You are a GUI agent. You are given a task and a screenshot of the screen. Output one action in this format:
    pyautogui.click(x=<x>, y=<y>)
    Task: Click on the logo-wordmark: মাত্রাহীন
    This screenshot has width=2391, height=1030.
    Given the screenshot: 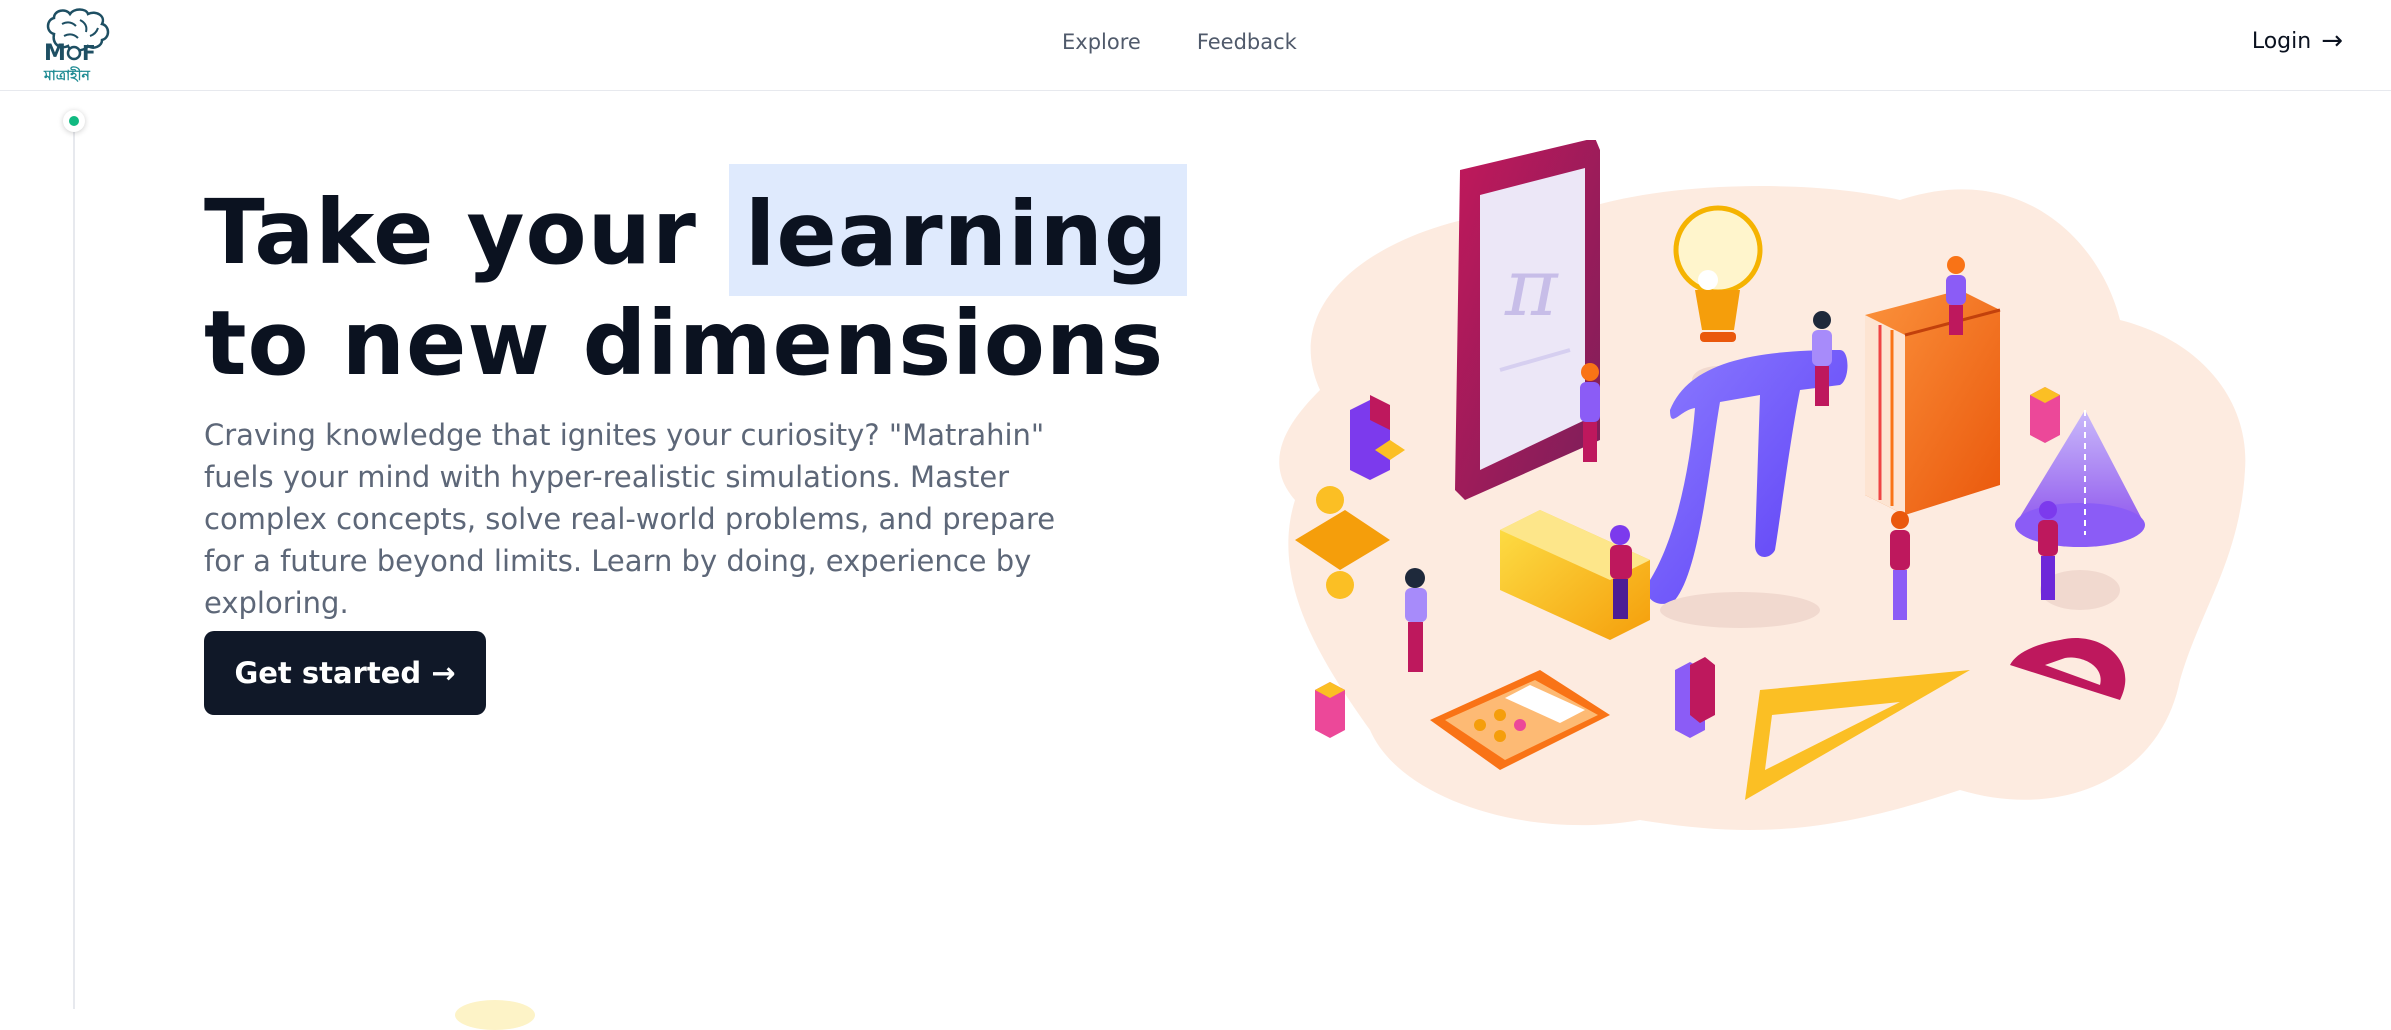 What is the action you would take?
    pyautogui.click(x=67, y=75)
    